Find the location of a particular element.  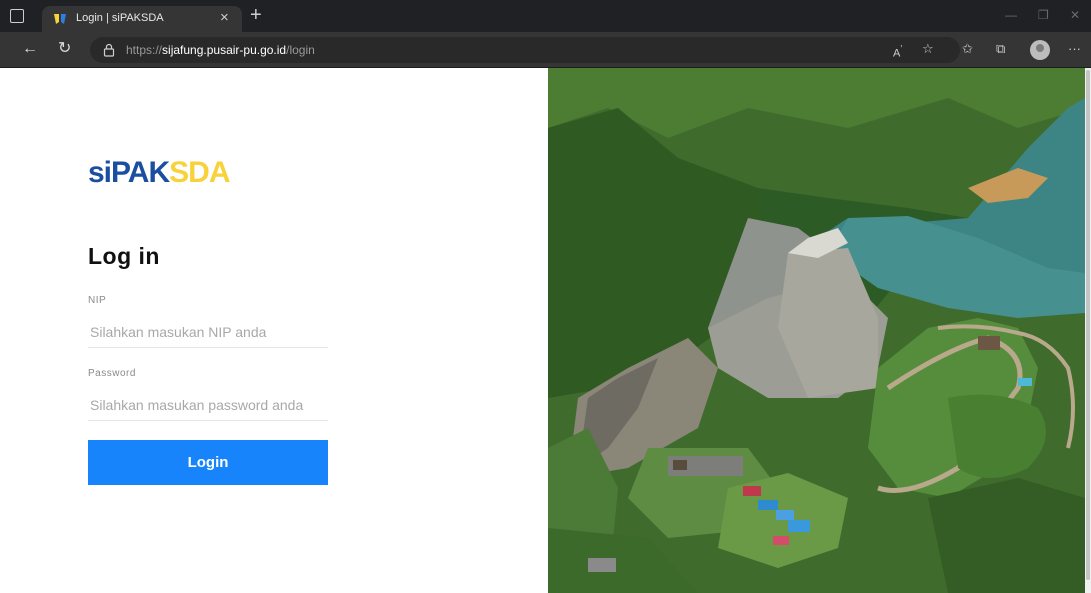

minimize-icon: — is located at coordinates (1011, 15).